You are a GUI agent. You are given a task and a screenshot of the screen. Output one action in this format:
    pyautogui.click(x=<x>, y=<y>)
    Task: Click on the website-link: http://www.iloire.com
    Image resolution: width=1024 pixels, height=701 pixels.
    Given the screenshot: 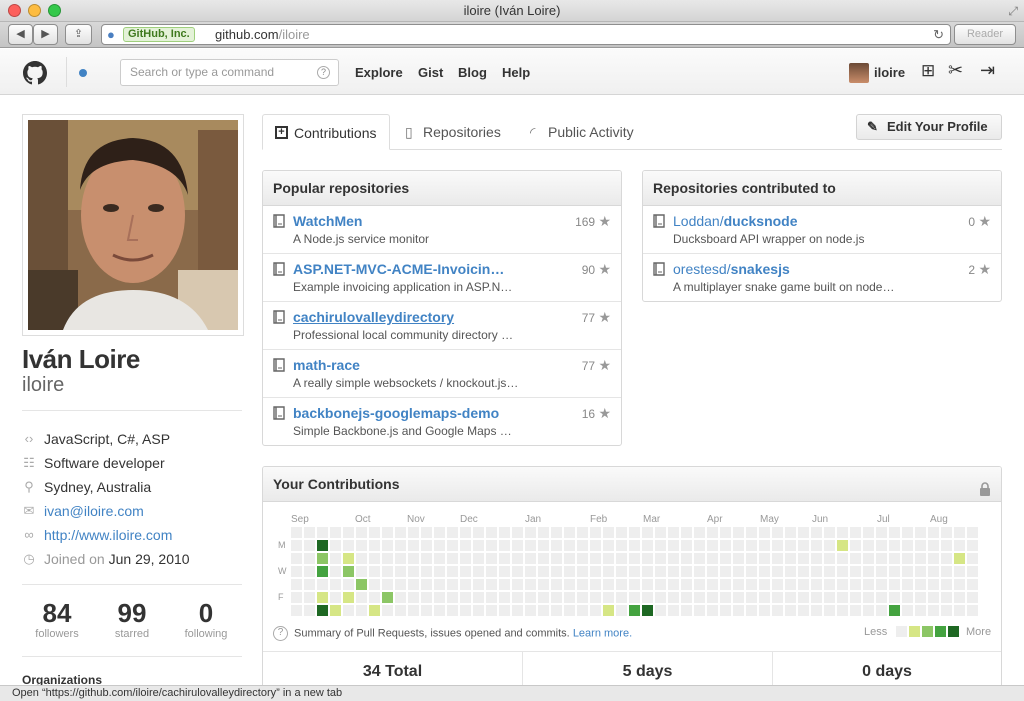 What is the action you would take?
    pyautogui.click(x=108, y=535)
    